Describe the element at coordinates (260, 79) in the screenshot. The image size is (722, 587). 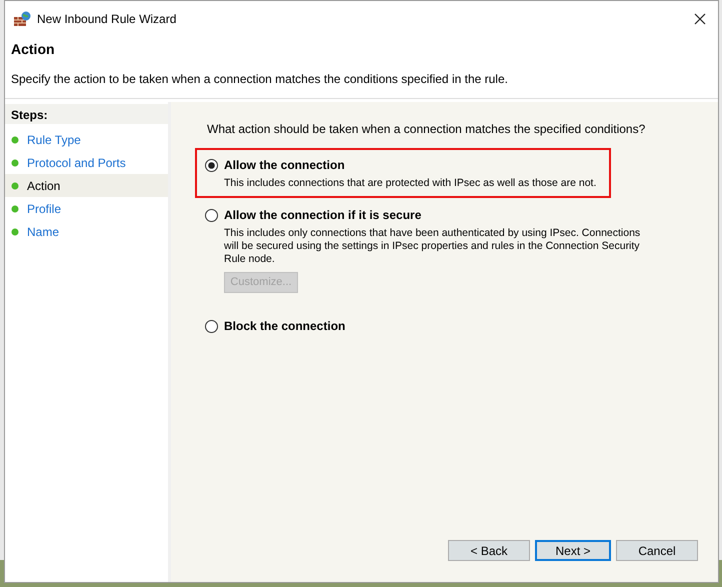
I see `page-description: Specify the action to be taken when a connection matches the conditions specified in the rule.` at that location.